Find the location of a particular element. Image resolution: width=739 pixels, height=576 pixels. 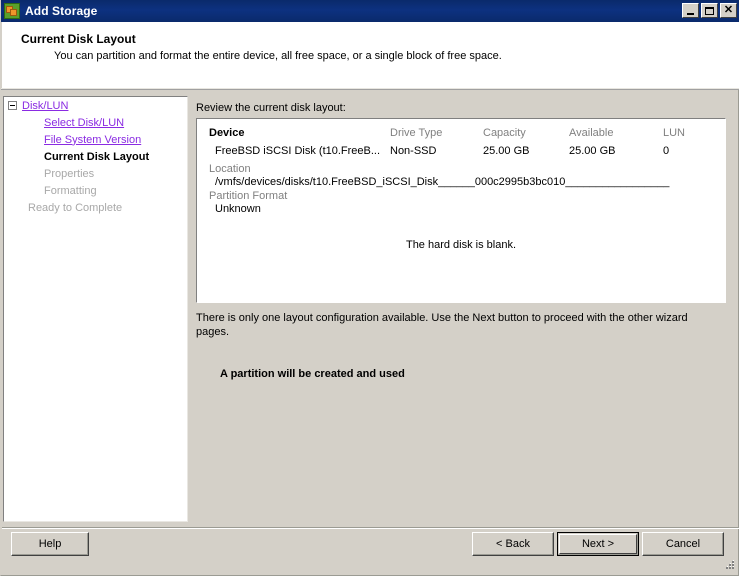

window-controls: ✕ is located at coordinates (709, 10).